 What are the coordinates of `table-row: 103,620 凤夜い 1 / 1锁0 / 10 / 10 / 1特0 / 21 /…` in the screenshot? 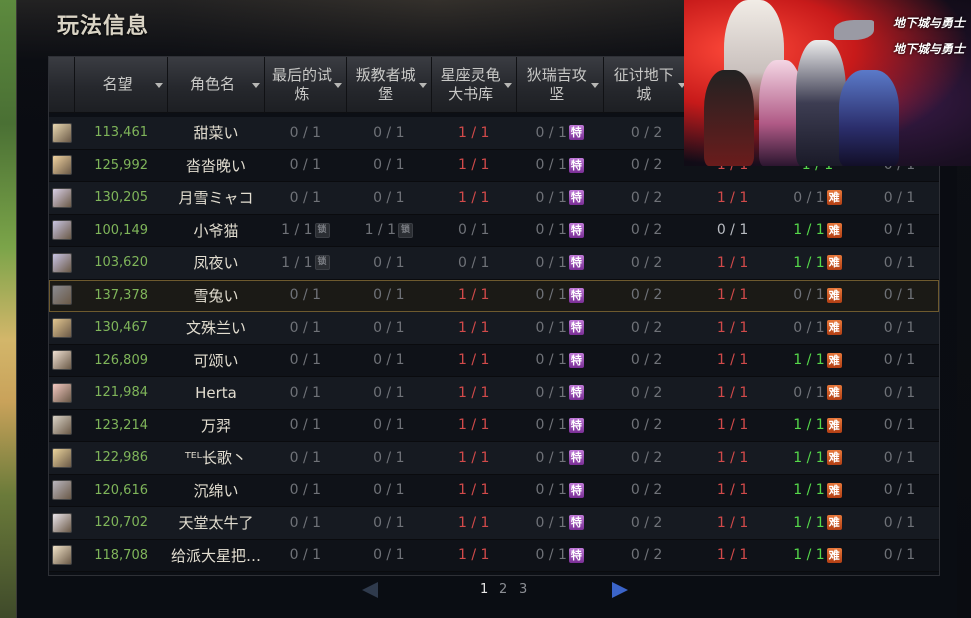 It's located at (494, 263).